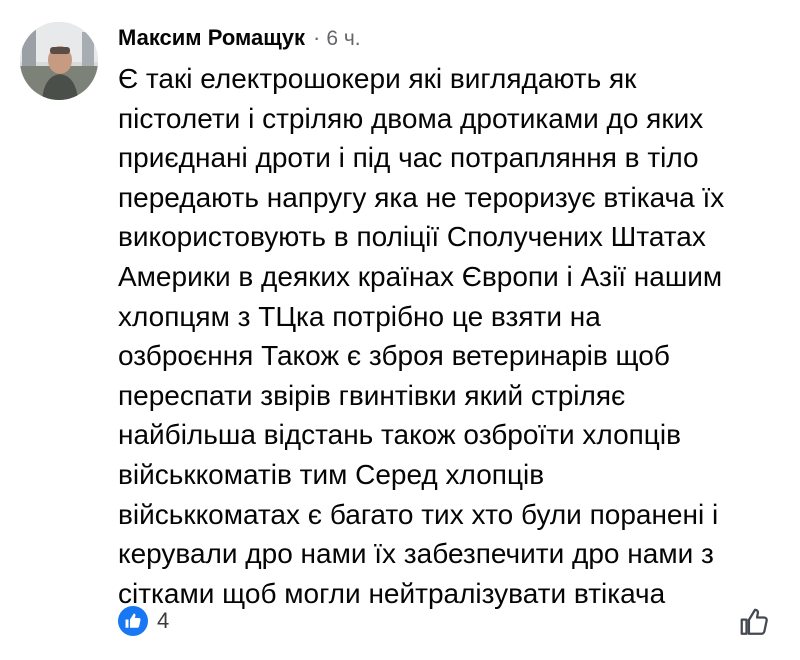  I want to click on avatar, so click(59, 61).